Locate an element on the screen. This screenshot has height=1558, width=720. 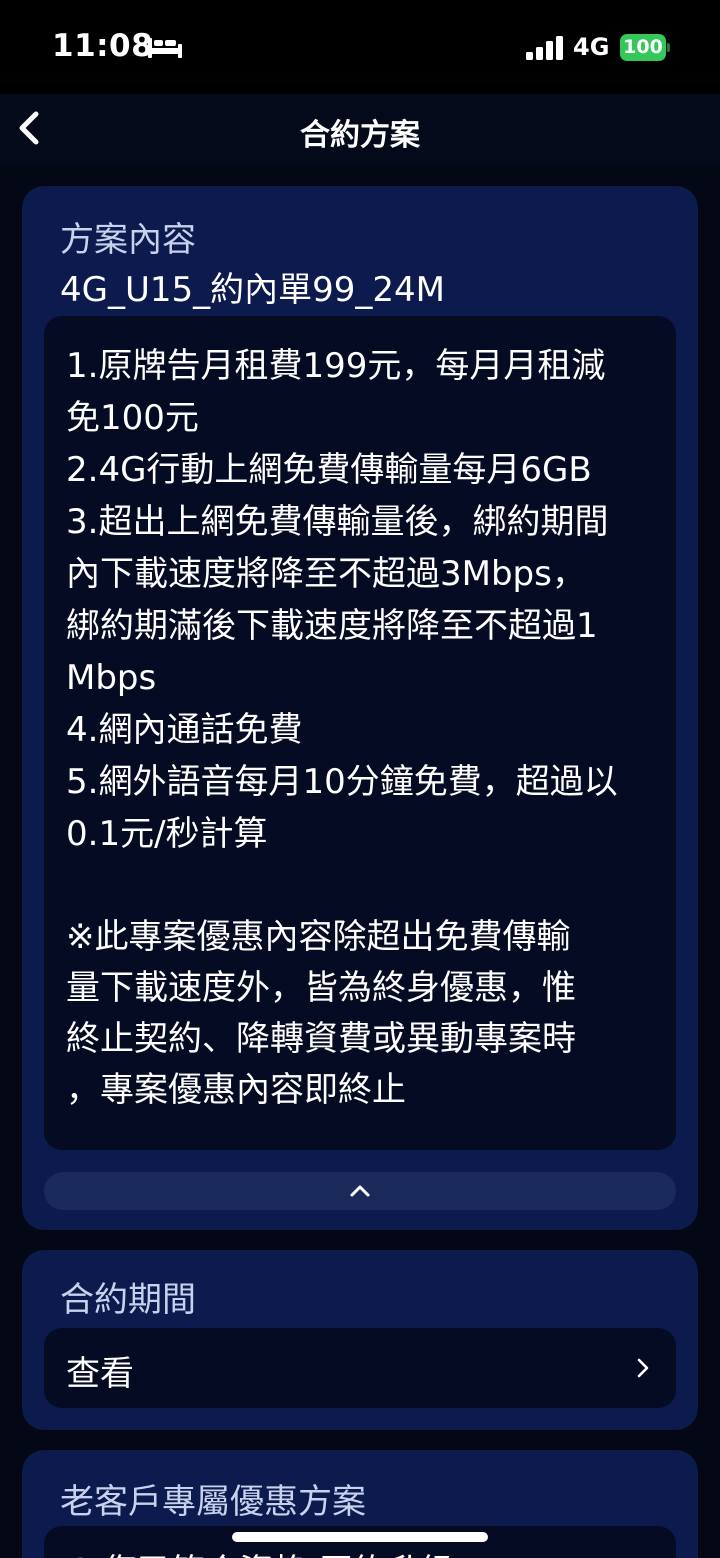
contract-period-card: 合約期間 查看 is located at coordinates (360, 1340).